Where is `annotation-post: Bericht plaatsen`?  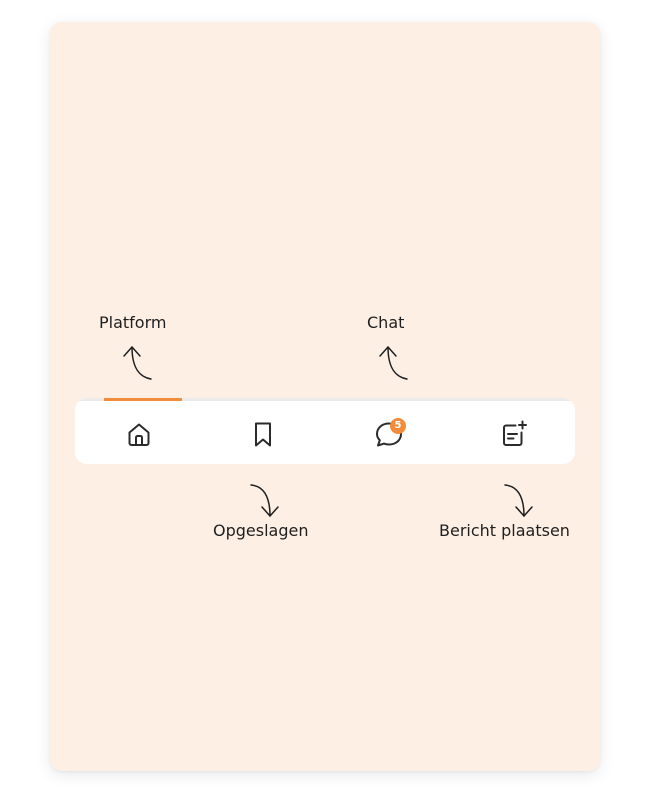
annotation-post: Bericht plaatsen is located at coordinates (504, 530).